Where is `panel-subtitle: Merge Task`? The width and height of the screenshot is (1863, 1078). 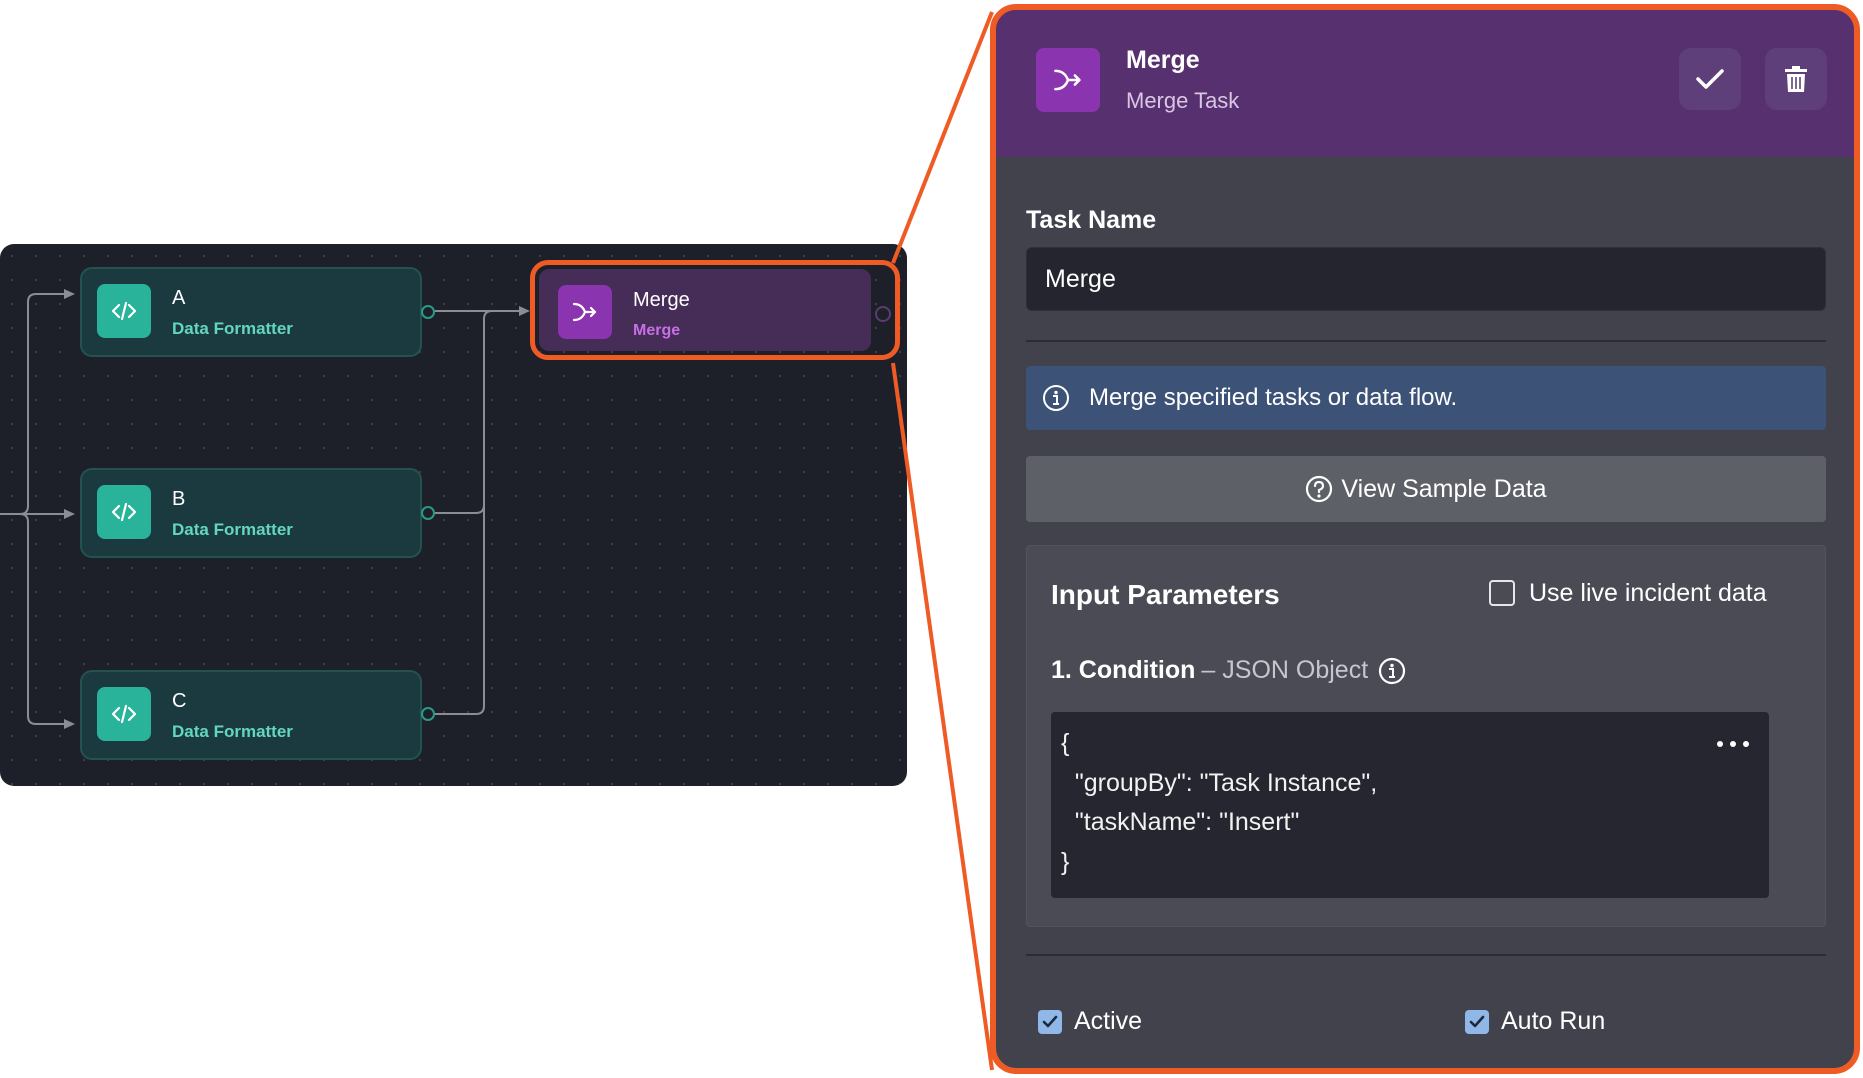
panel-subtitle: Merge Task is located at coordinates (1183, 100).